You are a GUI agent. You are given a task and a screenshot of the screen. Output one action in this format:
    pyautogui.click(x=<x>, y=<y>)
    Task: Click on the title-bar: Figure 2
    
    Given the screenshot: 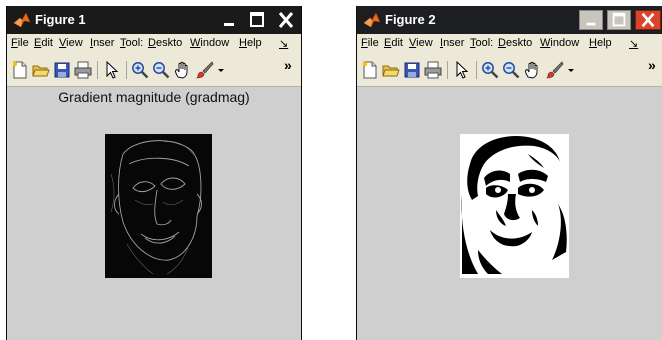 What is the action you would take?
    pyautogui.click(x=509, y=20)
    